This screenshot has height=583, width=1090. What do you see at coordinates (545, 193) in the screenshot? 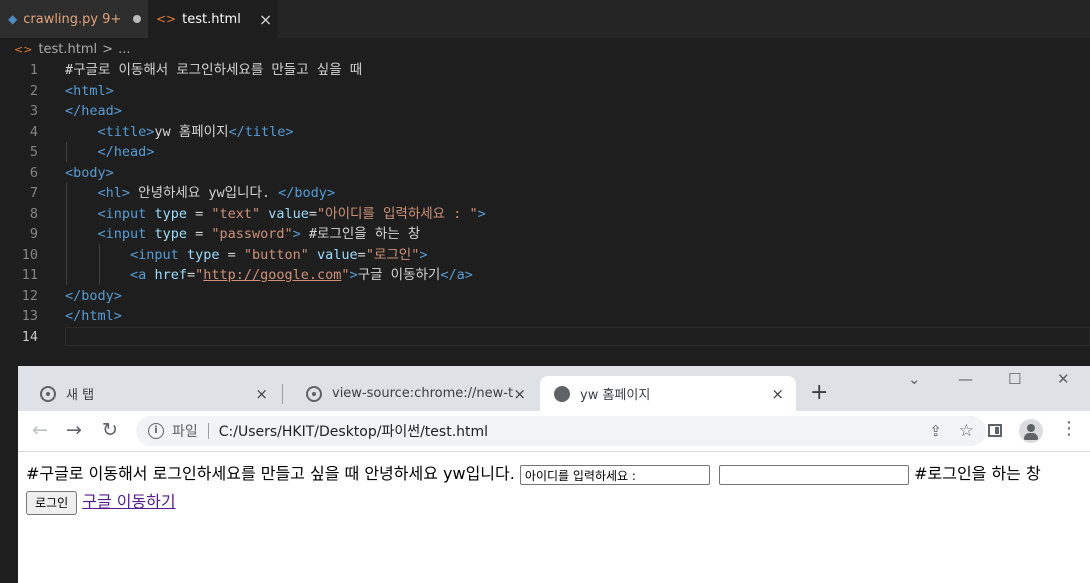
I see `code-line: 7 <hl> 안녕하세요 yw입니다. </body>` at bounding box center [545, 193].